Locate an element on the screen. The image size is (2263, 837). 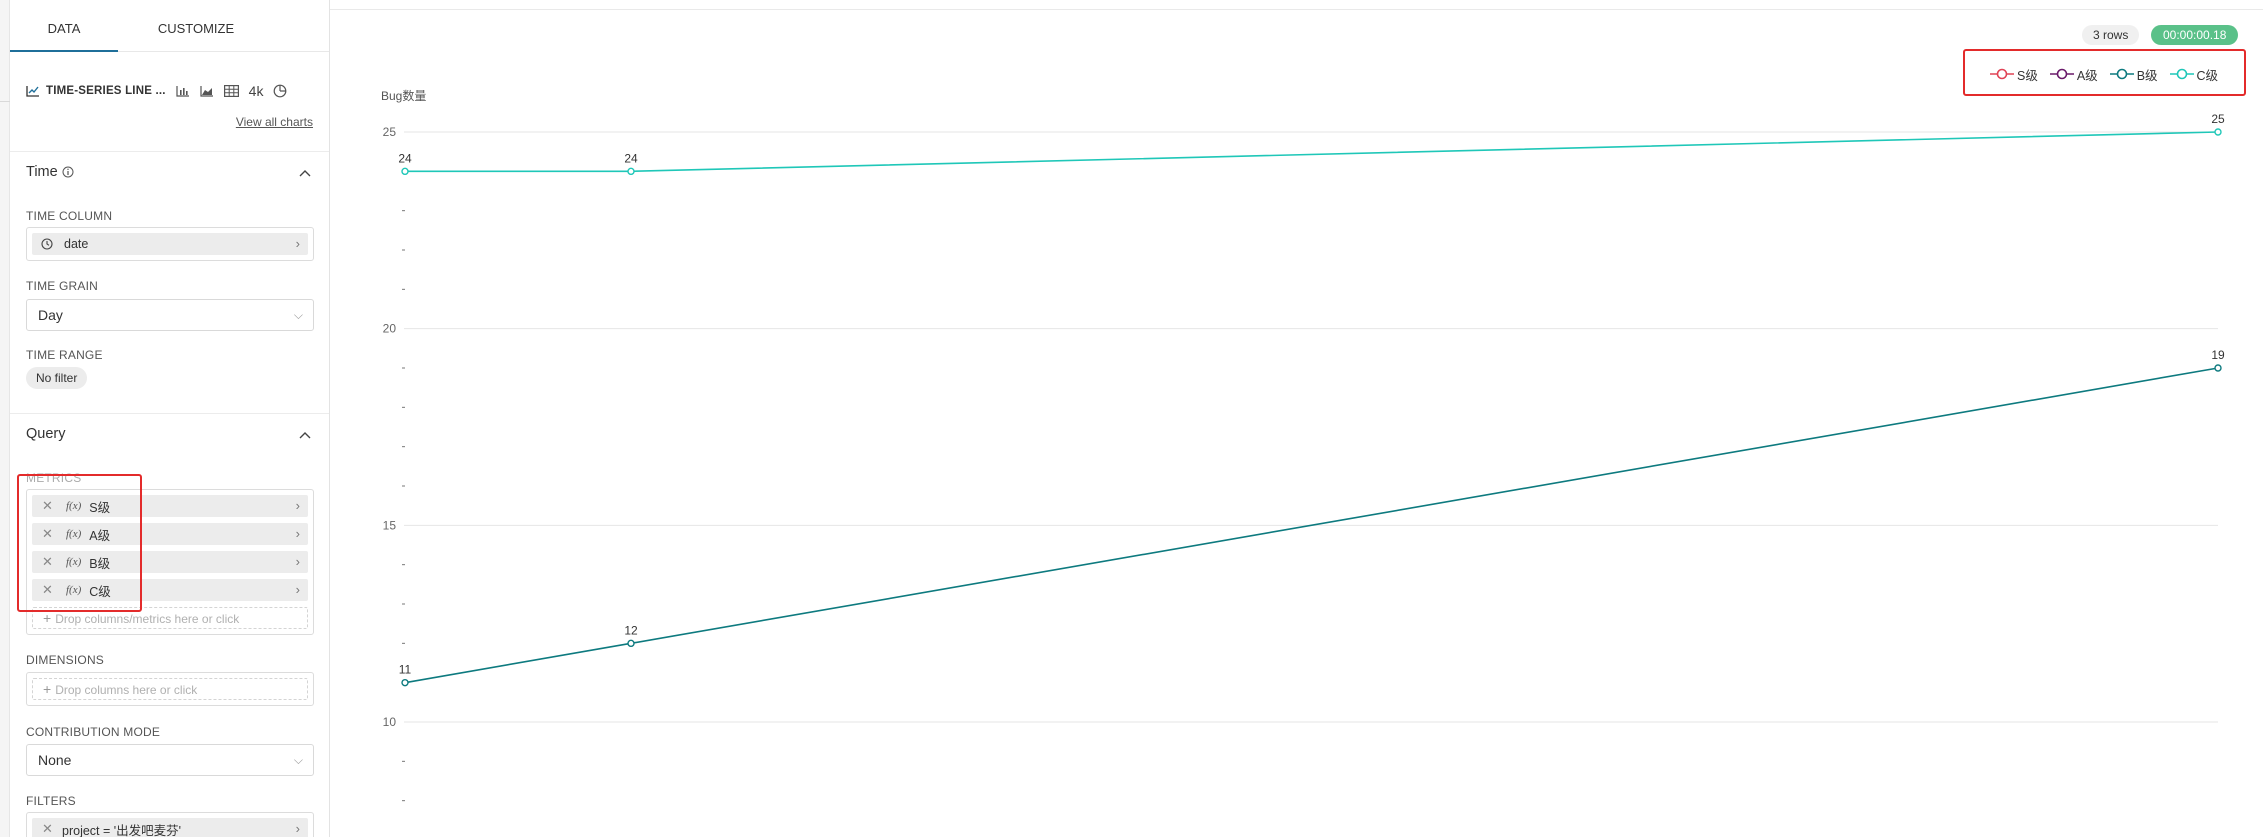
y-tick-label: 25 is located at coordinates (390, 132).